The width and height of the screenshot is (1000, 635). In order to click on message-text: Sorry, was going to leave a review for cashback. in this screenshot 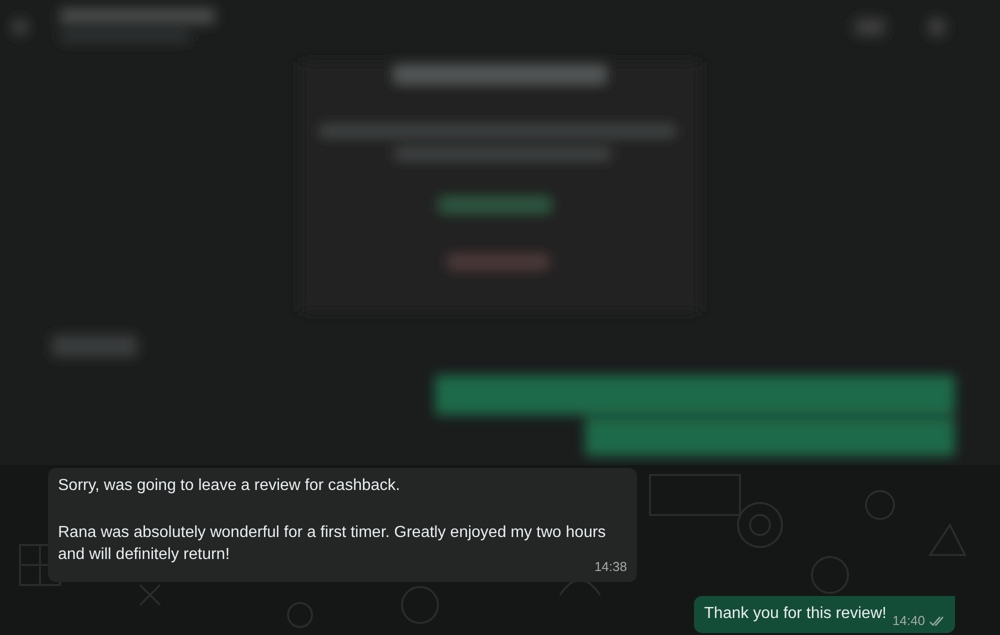, I will do `click(230, 486)`.